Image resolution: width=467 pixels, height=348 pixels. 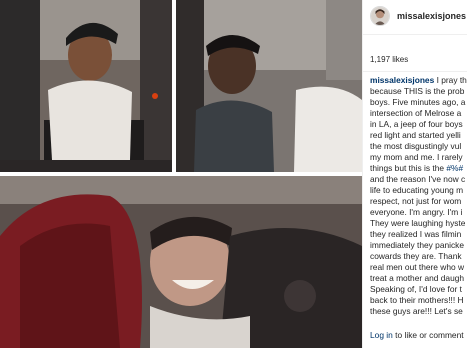 What do you see at coordinates (417, 300) in the screenshot?
I see `caption-line: back to their mothers!!! H` at bounding box center [417, 300].